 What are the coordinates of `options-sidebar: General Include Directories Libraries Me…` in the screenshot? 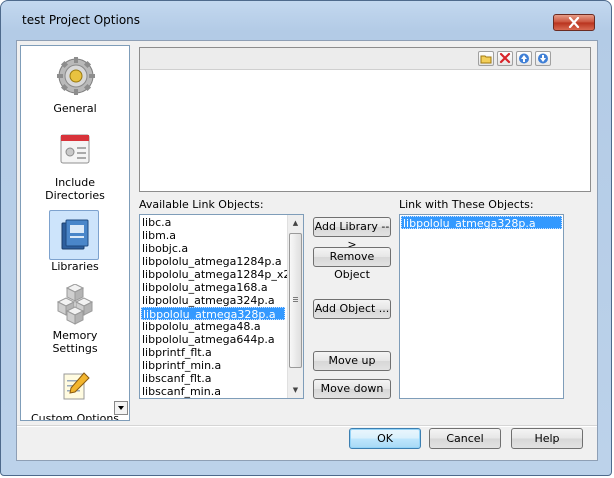 It's located at (75, 233).